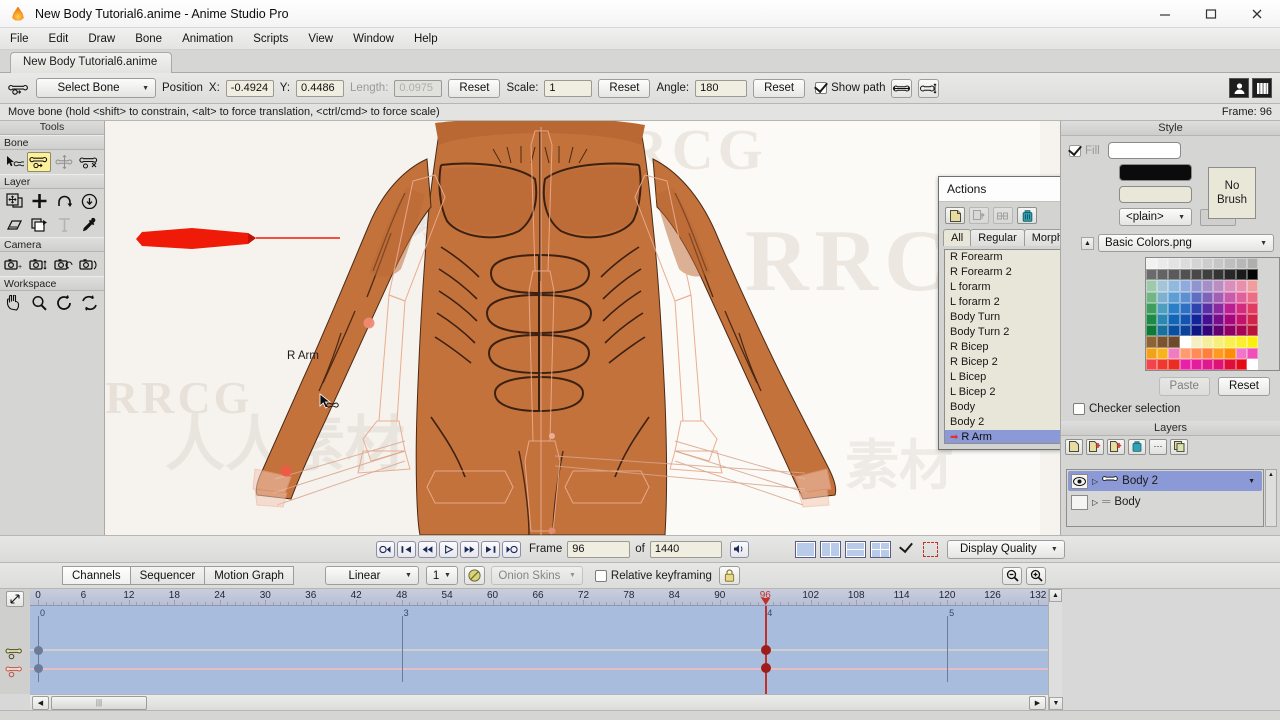 Image resolution: width=1280 pixels, height=720 pixels. I want to click on go-to-end-button, so click(511, 549).